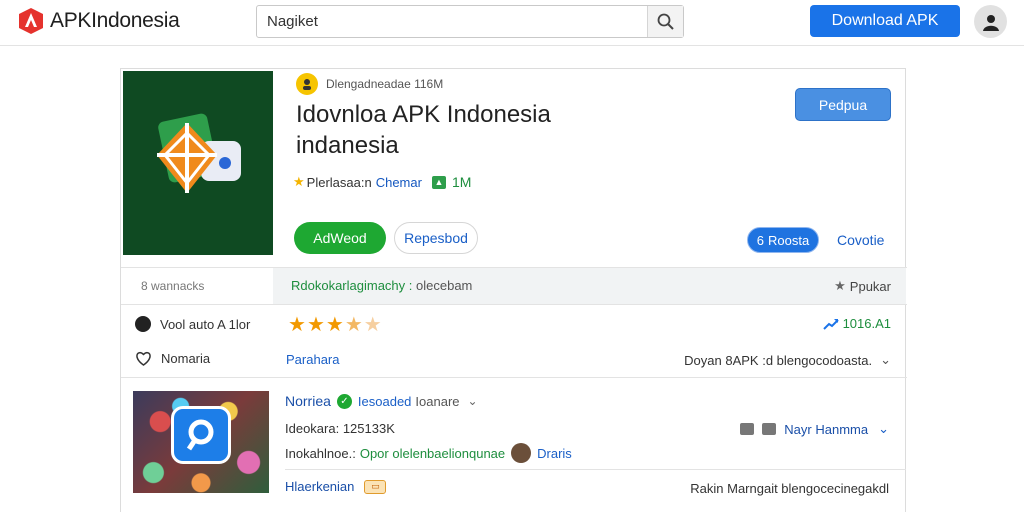 This screenshot has width=1024, height=512. I want to click on search-input, so click(453, 21).